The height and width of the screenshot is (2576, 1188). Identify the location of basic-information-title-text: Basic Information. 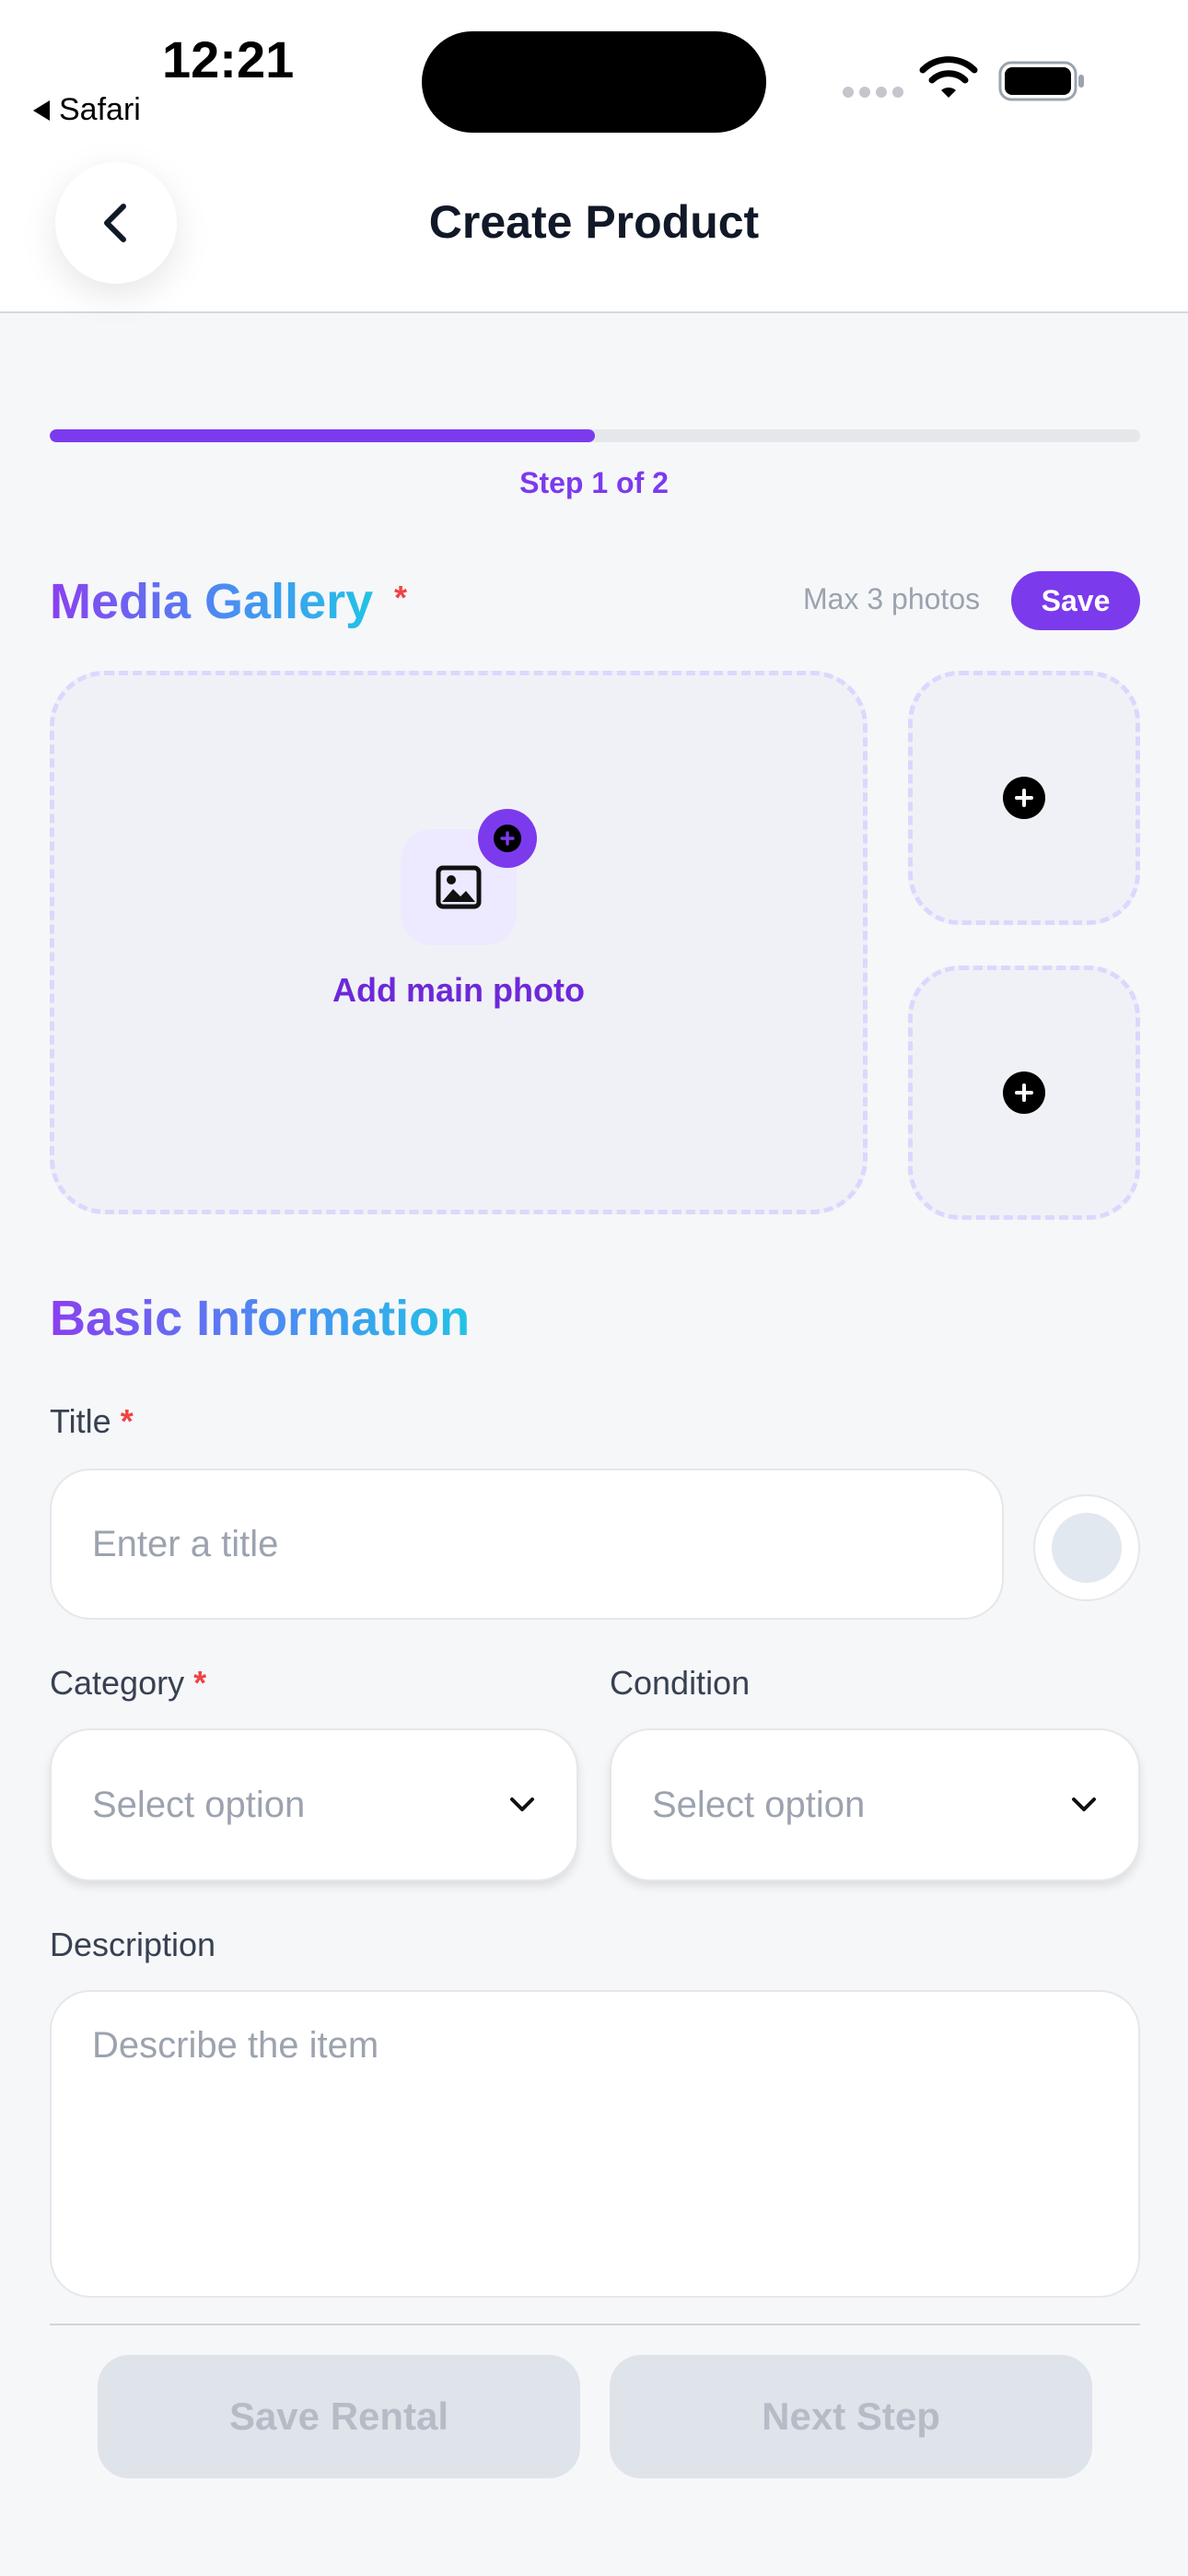
(260, 1318).